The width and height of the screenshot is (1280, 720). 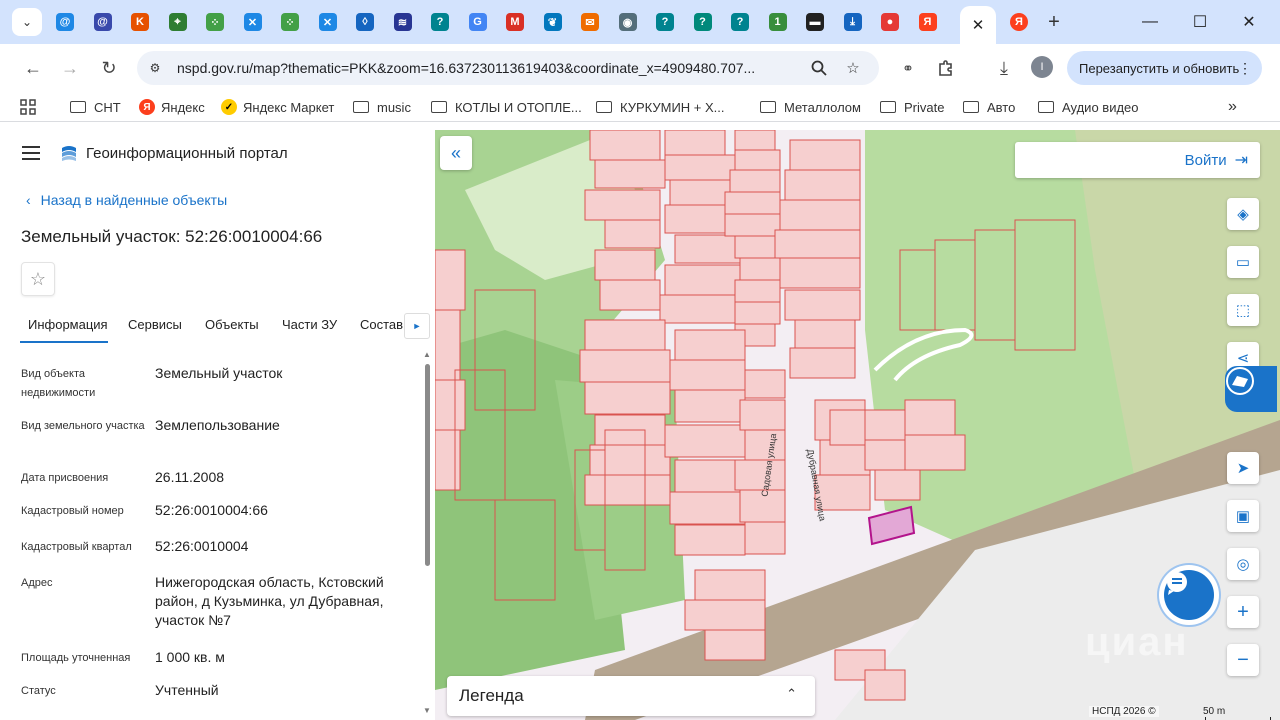 I want to click on bookmark-item: Аудио видео, so click(x=1088, y=107).